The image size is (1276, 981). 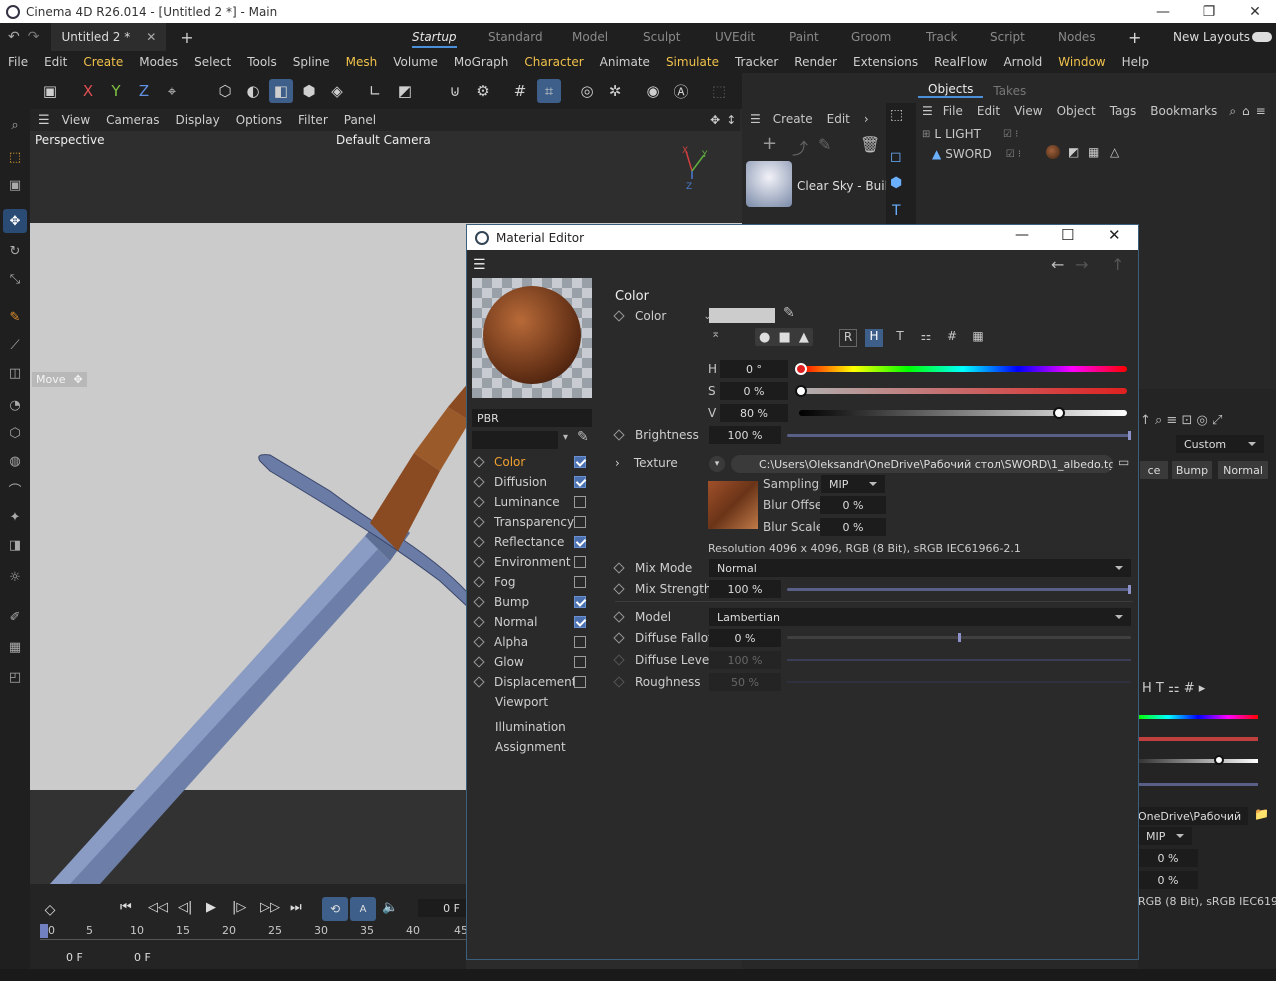 What do you see at coordinates (1009, 91) in the screenshot?
I see `tab-takes: Takes` at bounding box center [1009, 91].